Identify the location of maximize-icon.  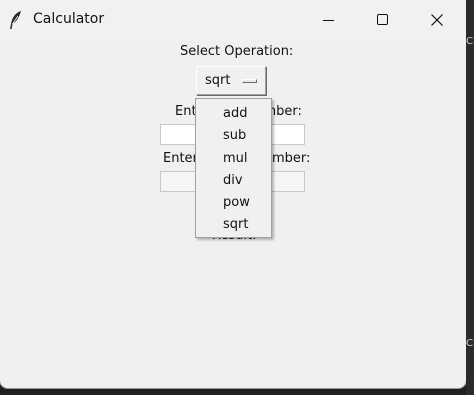
(382, 19).